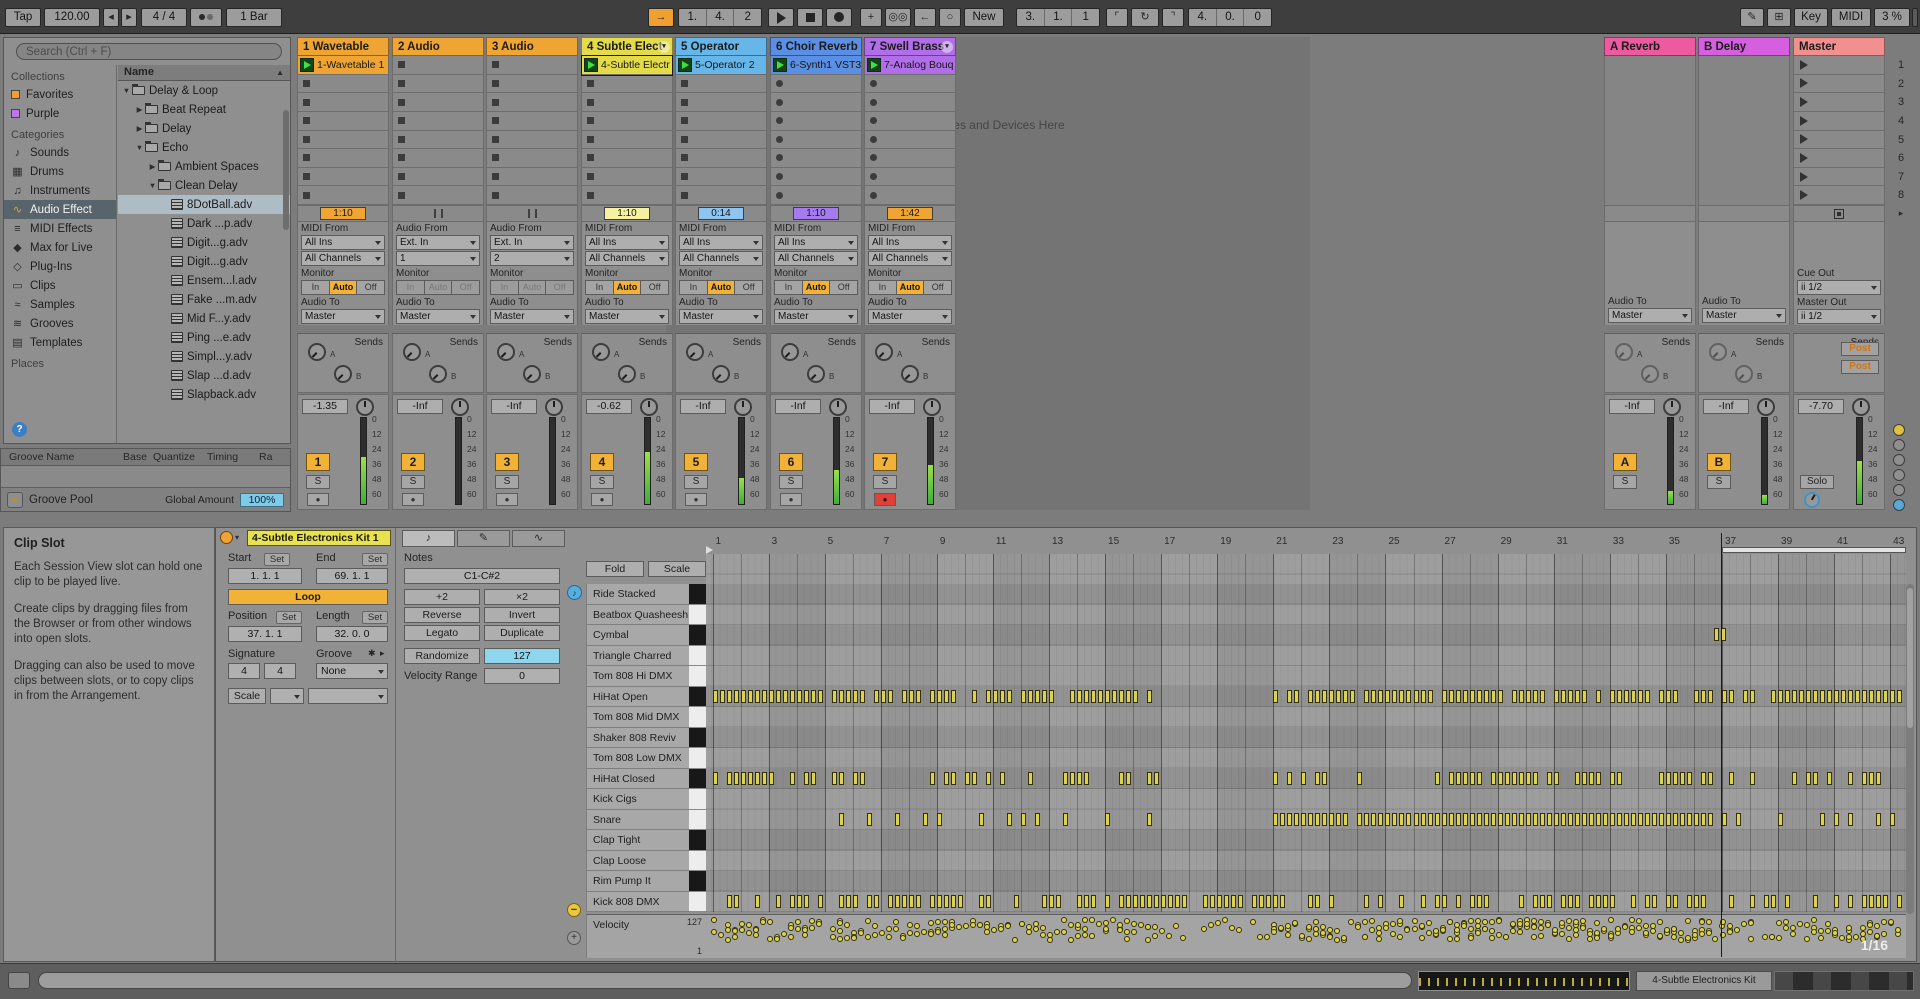  What do you see at coordinates (1901, 84) in the screenshot?
I see `scene-number: 2` at bounding box center [1901, 84].